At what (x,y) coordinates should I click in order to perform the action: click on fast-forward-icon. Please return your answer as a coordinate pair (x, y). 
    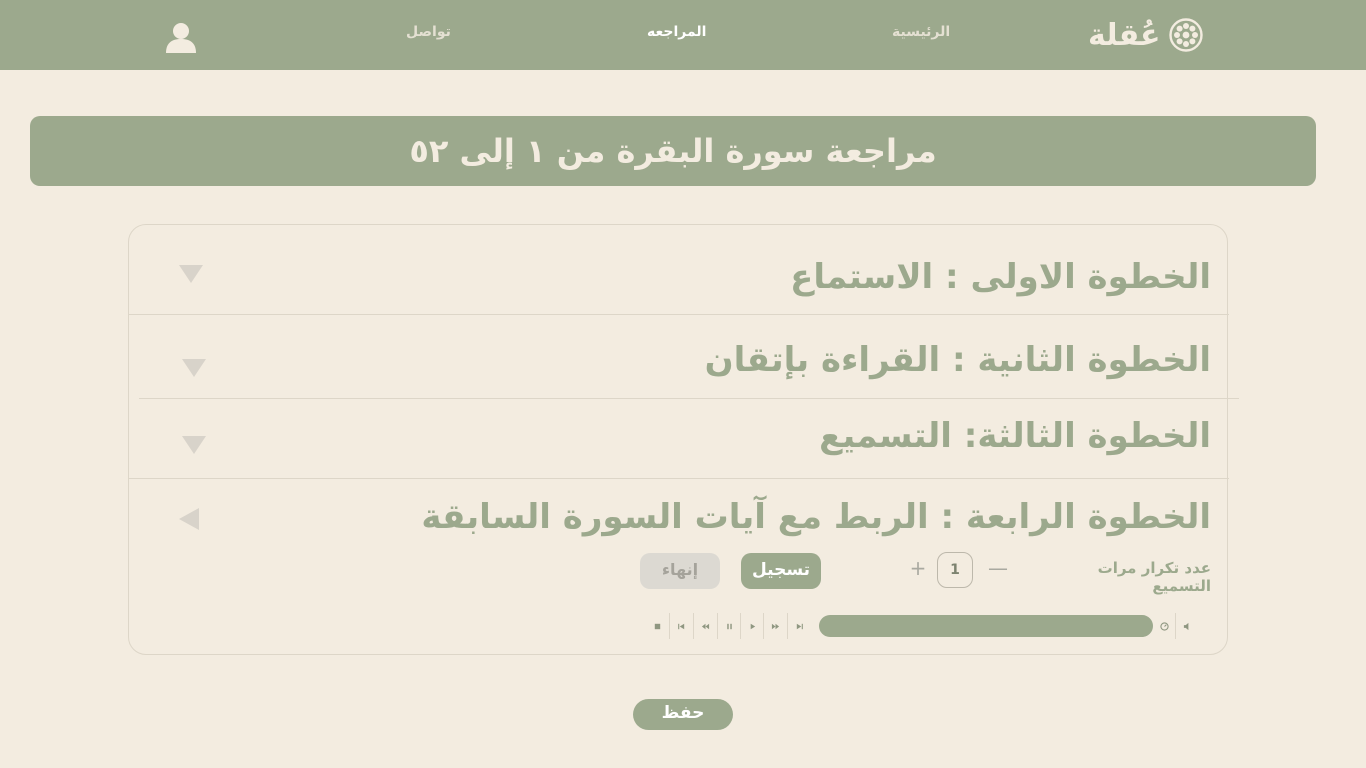
    Looking at the image, I should click on (775, 626).